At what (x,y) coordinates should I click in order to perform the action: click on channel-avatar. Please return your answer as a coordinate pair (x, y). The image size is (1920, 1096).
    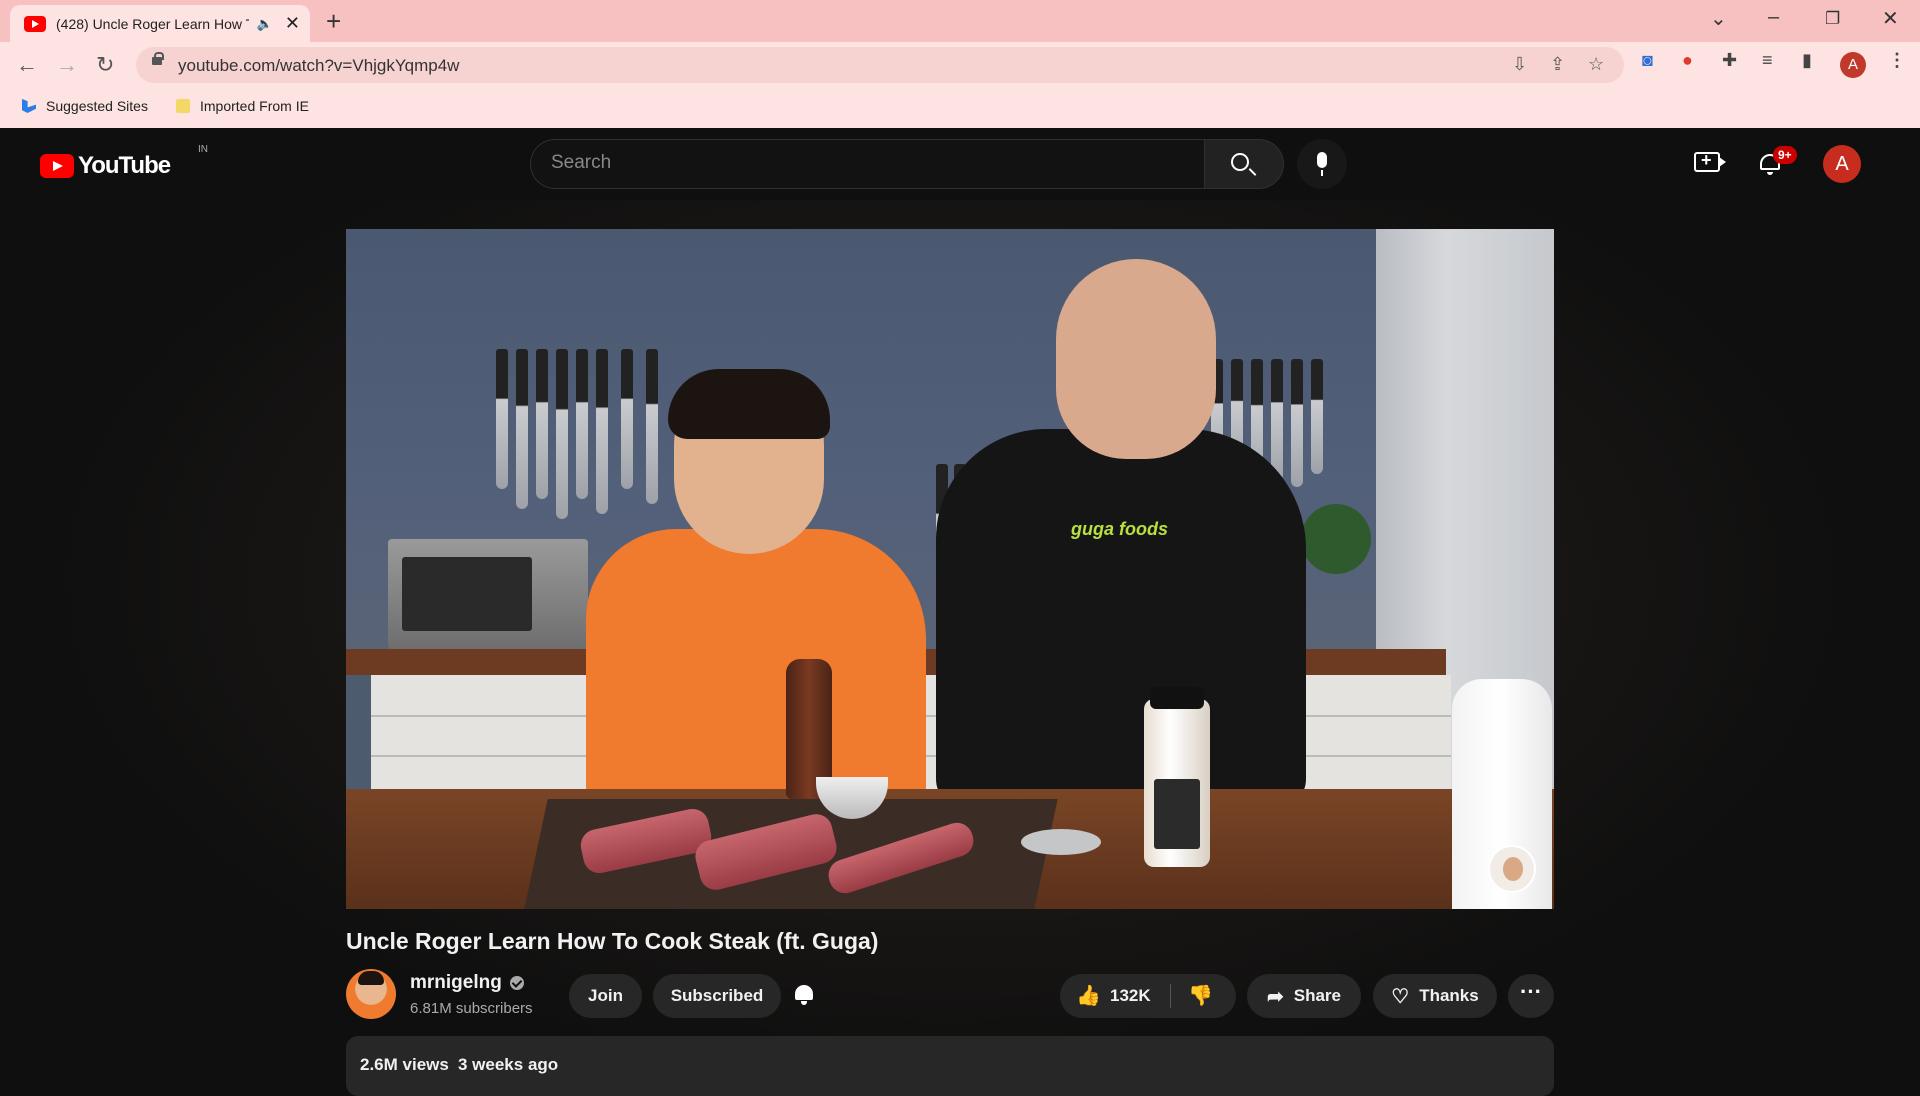
    Looking at the image, I should click on (371, 994).